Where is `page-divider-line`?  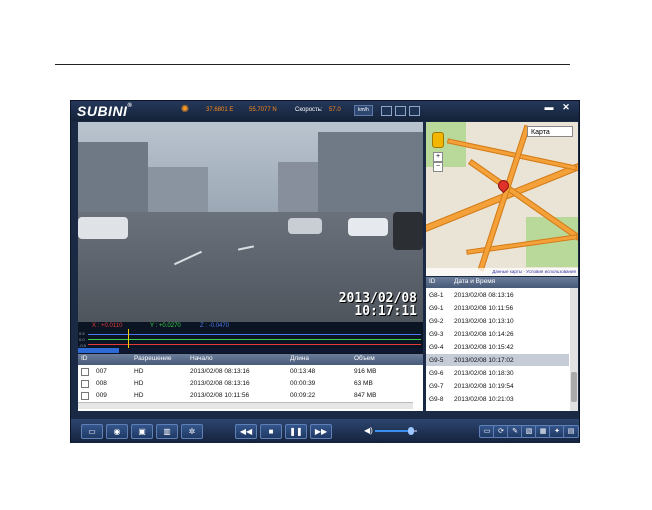 page-divider-line is located at coordinates (312, 64).